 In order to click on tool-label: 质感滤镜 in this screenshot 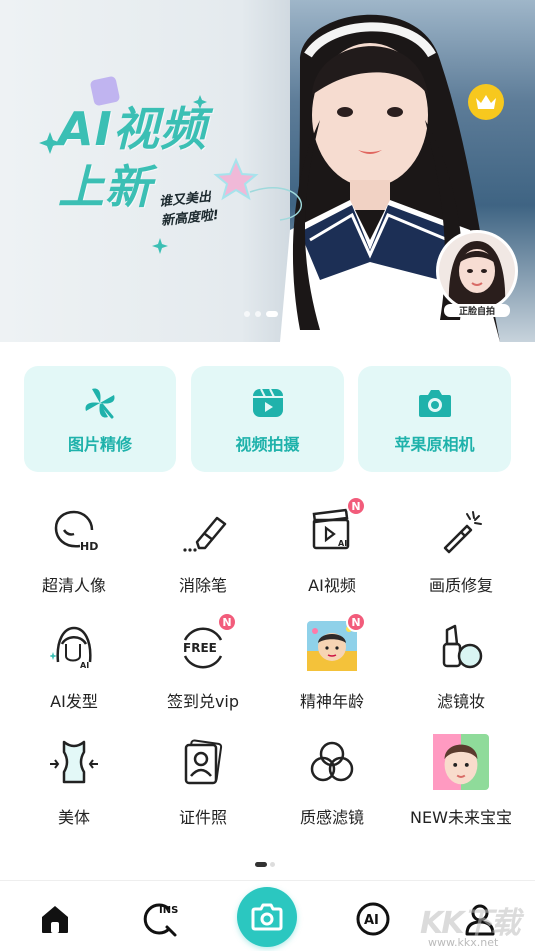, I will do `click(331, 817)`.